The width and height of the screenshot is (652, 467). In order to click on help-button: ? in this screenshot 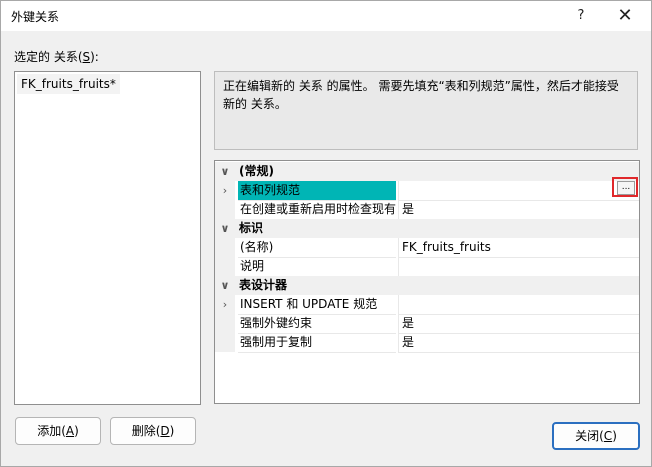, I will do `click(581, 16)`.